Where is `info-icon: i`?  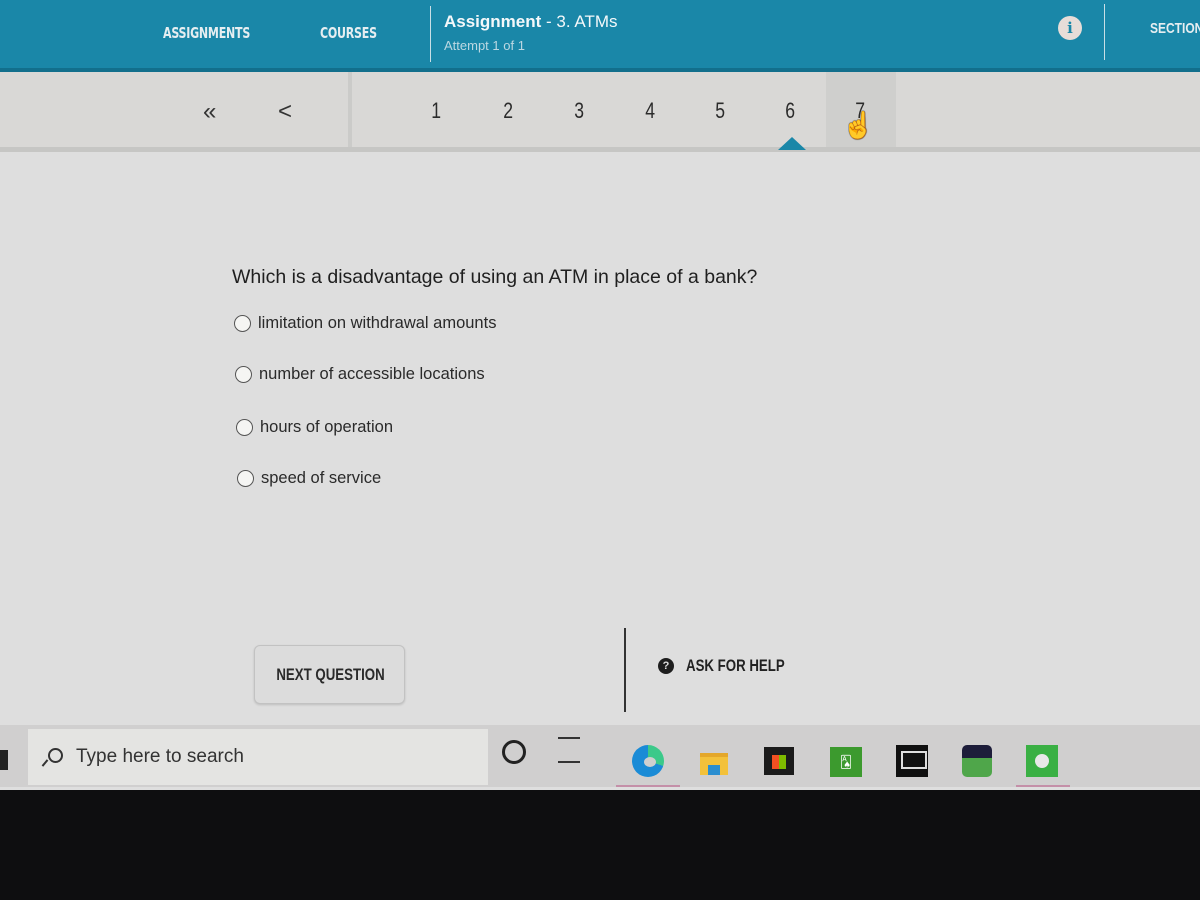 info-icon: i is located at coordinates (1070, 28).